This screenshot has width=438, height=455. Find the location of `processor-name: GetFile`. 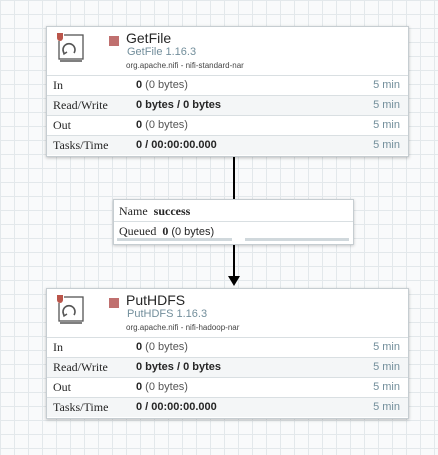

processor-name: GetFile is located at coordinates (149, 38).